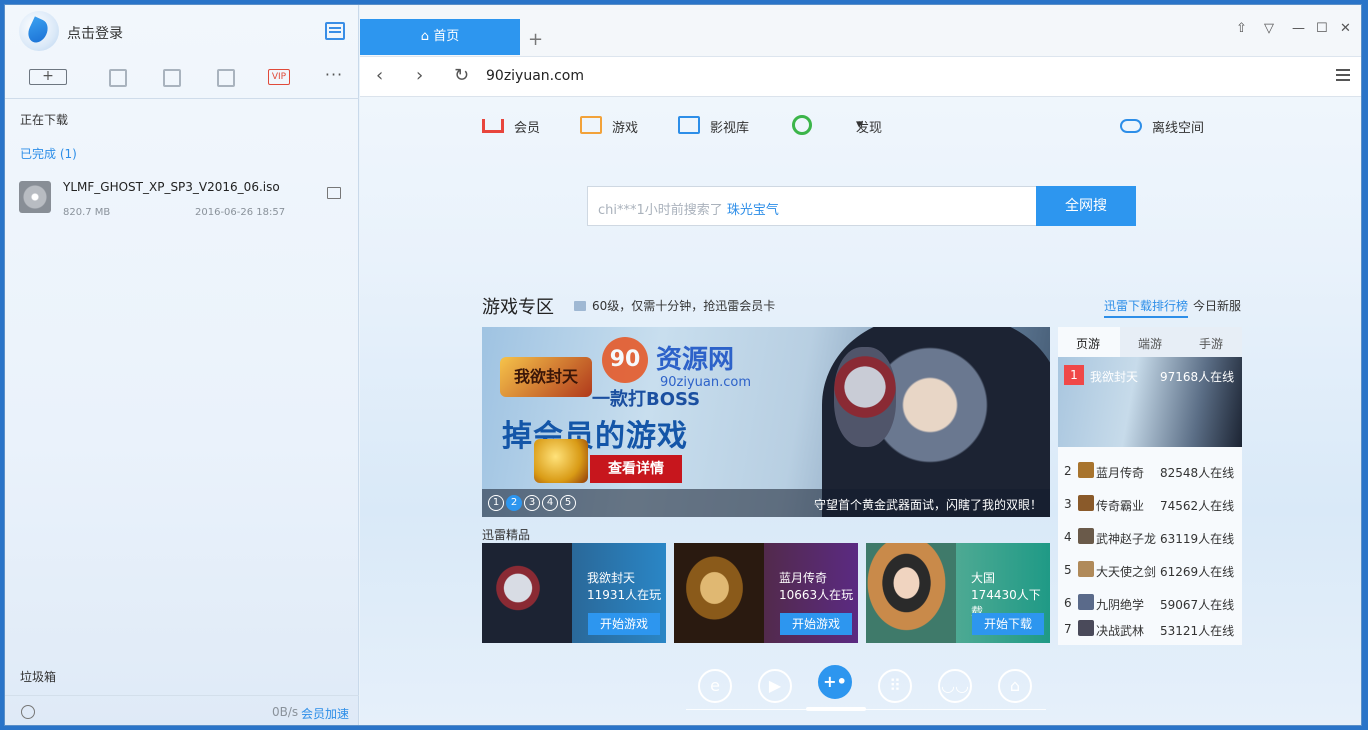  What do you see at coordinates (1197, 631) in the screenshot?
I see `rank-online-count: 53121人在线` at bounding box center [1197, 631].